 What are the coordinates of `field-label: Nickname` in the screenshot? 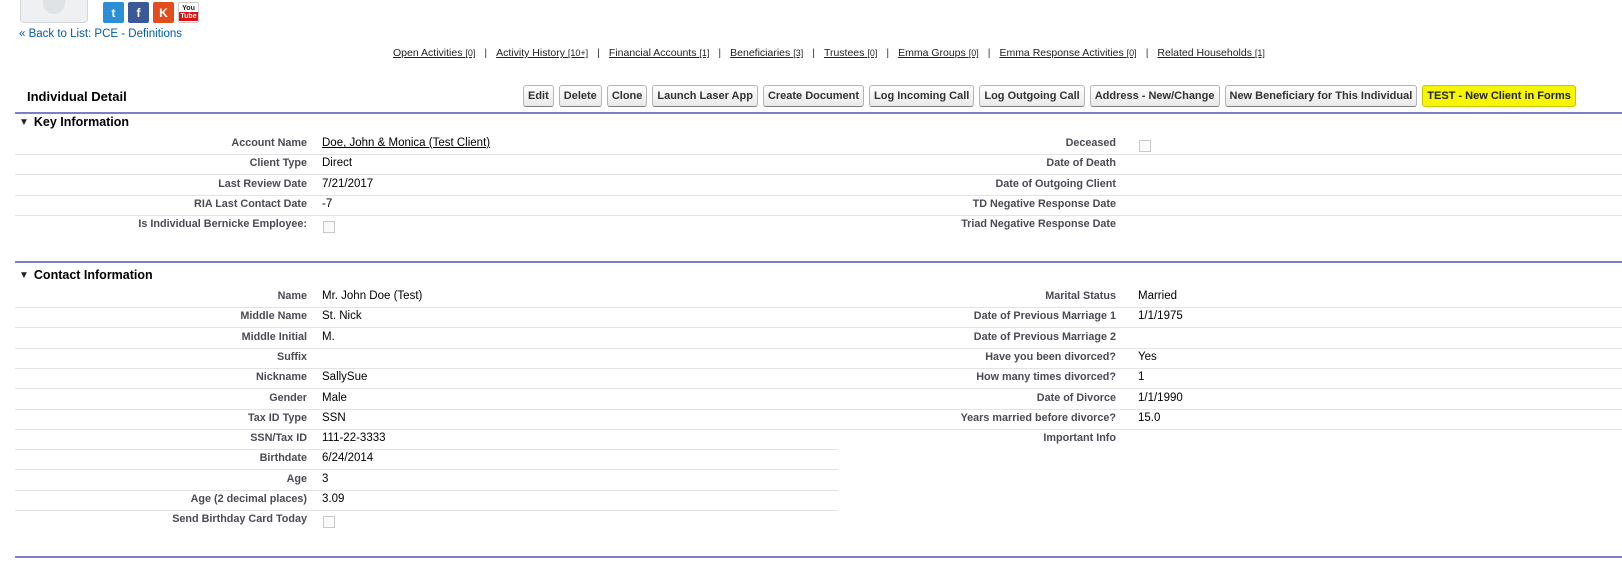 It's located at (281, 377).